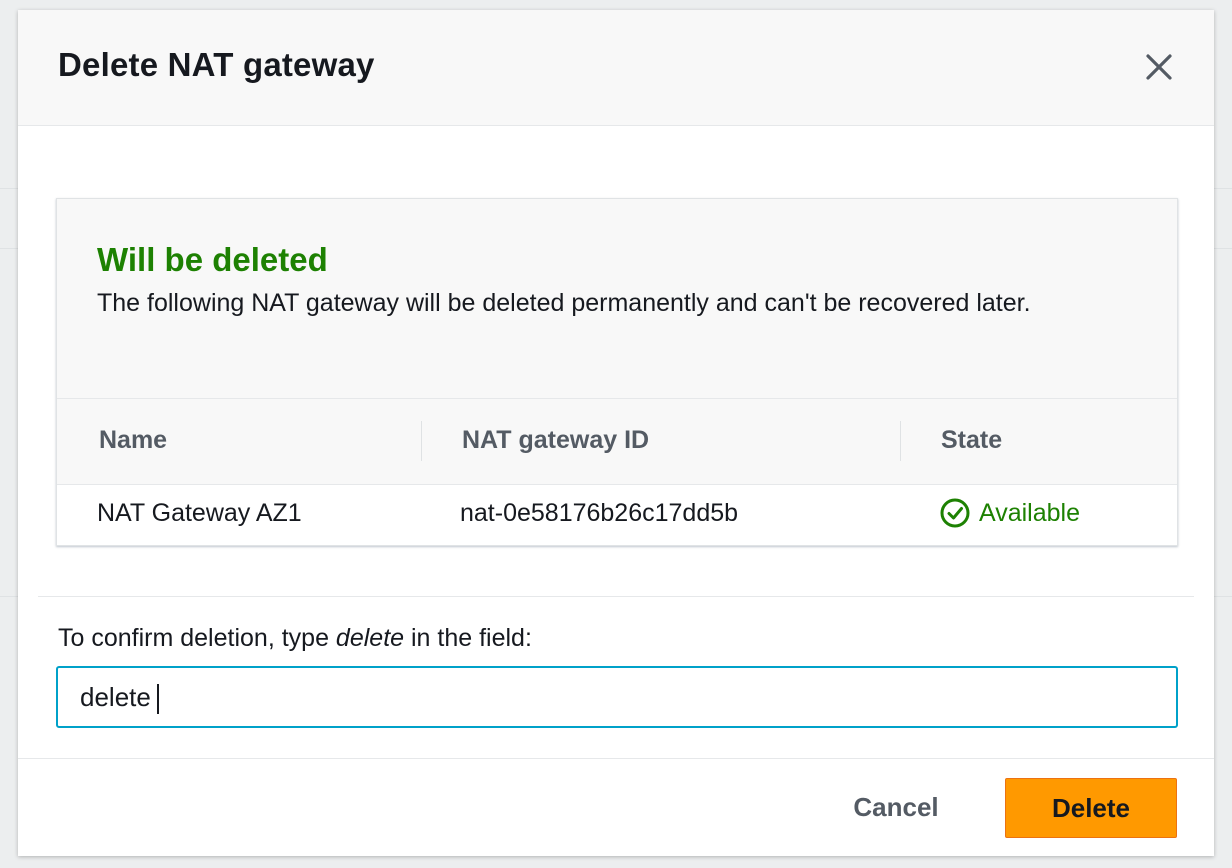 This screenshot has width=1232, height=868. Describe the element at coordinates (1091, 808) in the screenshot. I see `delete-button: Delete` at that location.